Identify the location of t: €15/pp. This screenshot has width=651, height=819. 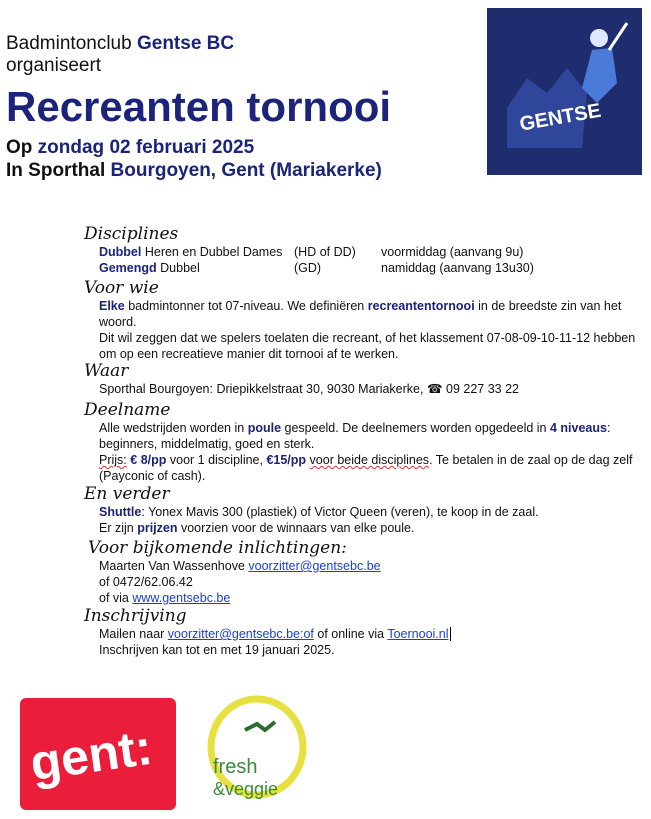
(286, 460).